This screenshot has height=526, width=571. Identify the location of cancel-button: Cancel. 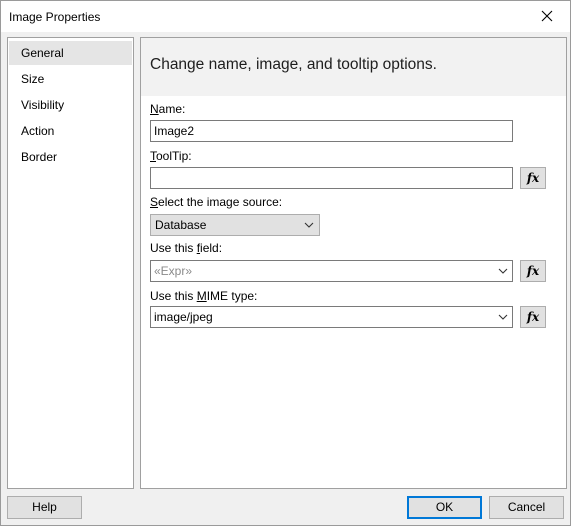
(526, 507).